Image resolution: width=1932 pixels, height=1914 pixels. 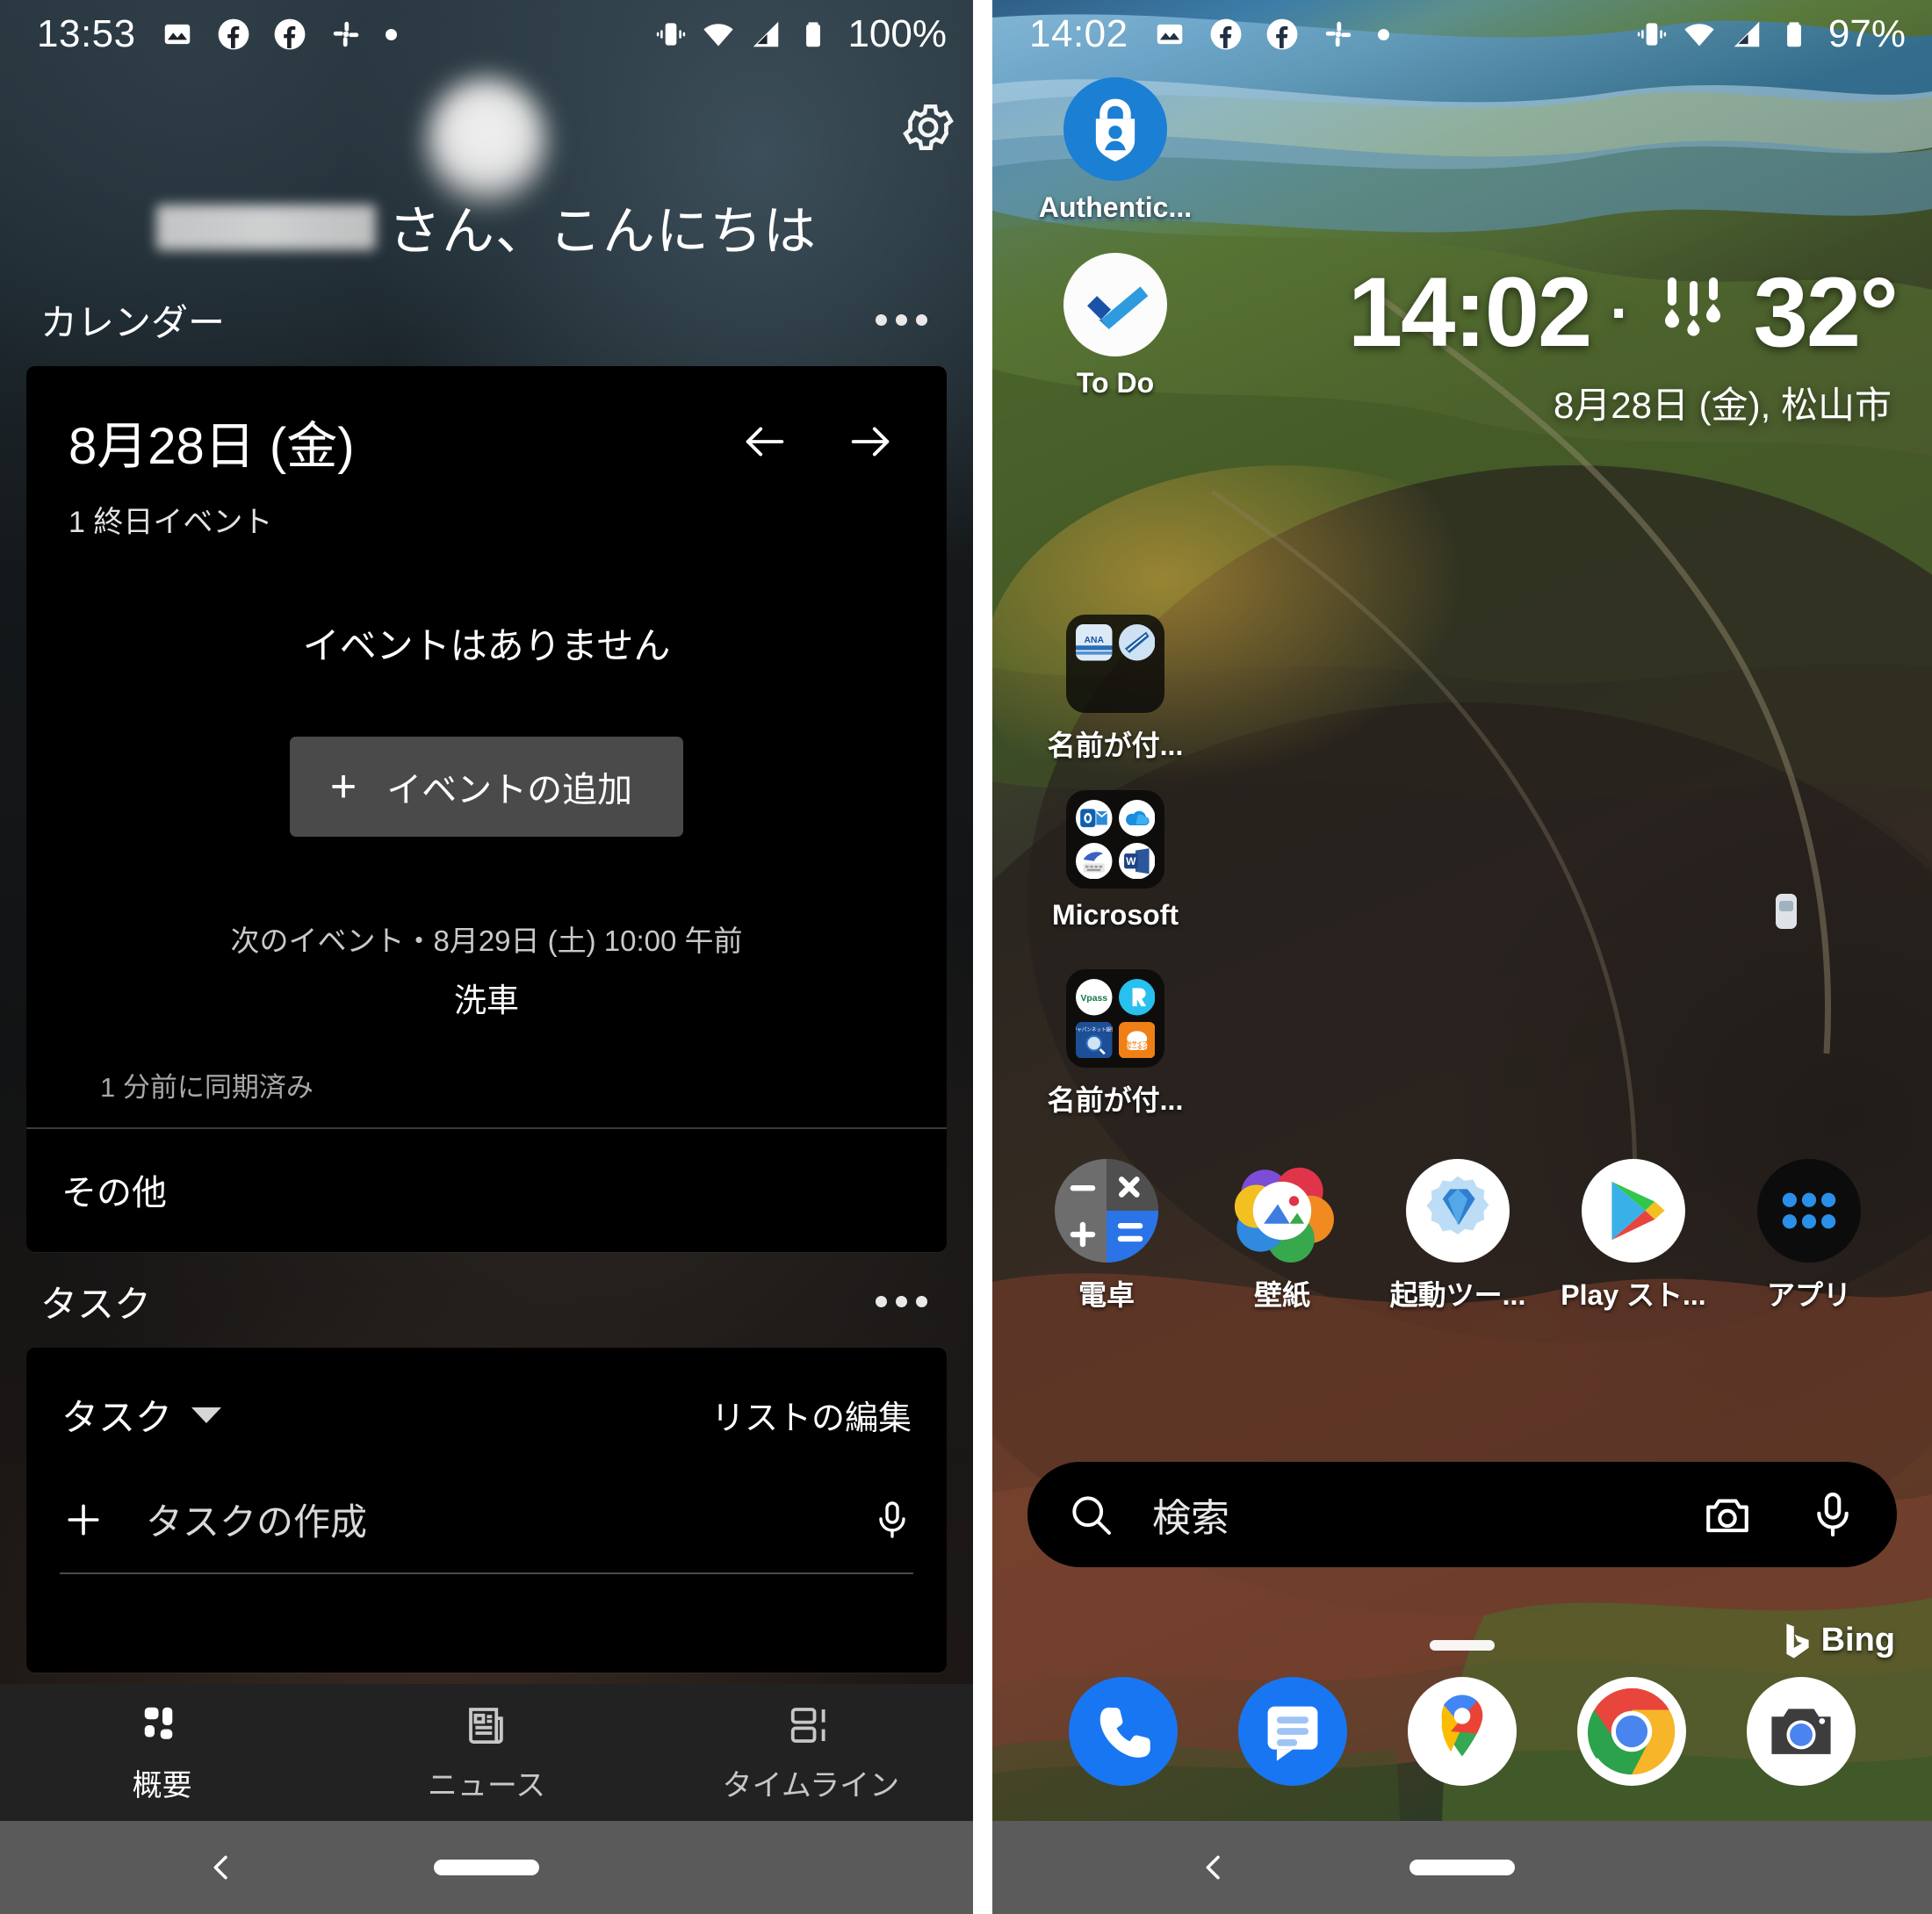 I want to click on home-dock, so click(x=1462, y=1731).